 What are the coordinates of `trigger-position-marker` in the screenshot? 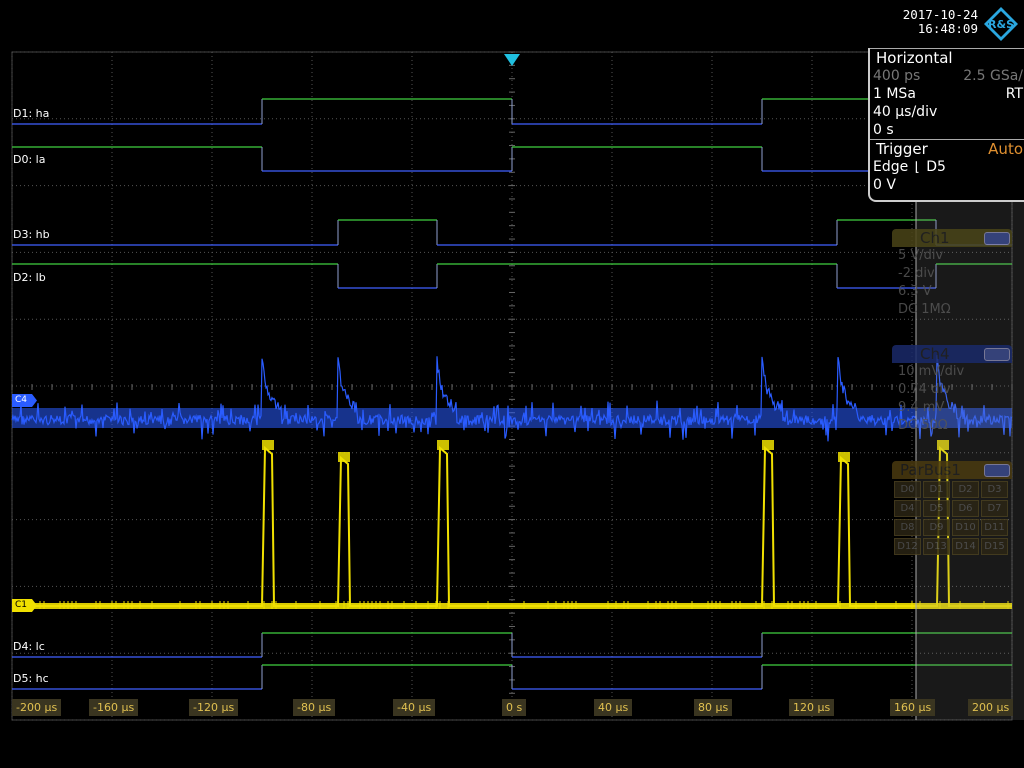 It's located at (512, 60).